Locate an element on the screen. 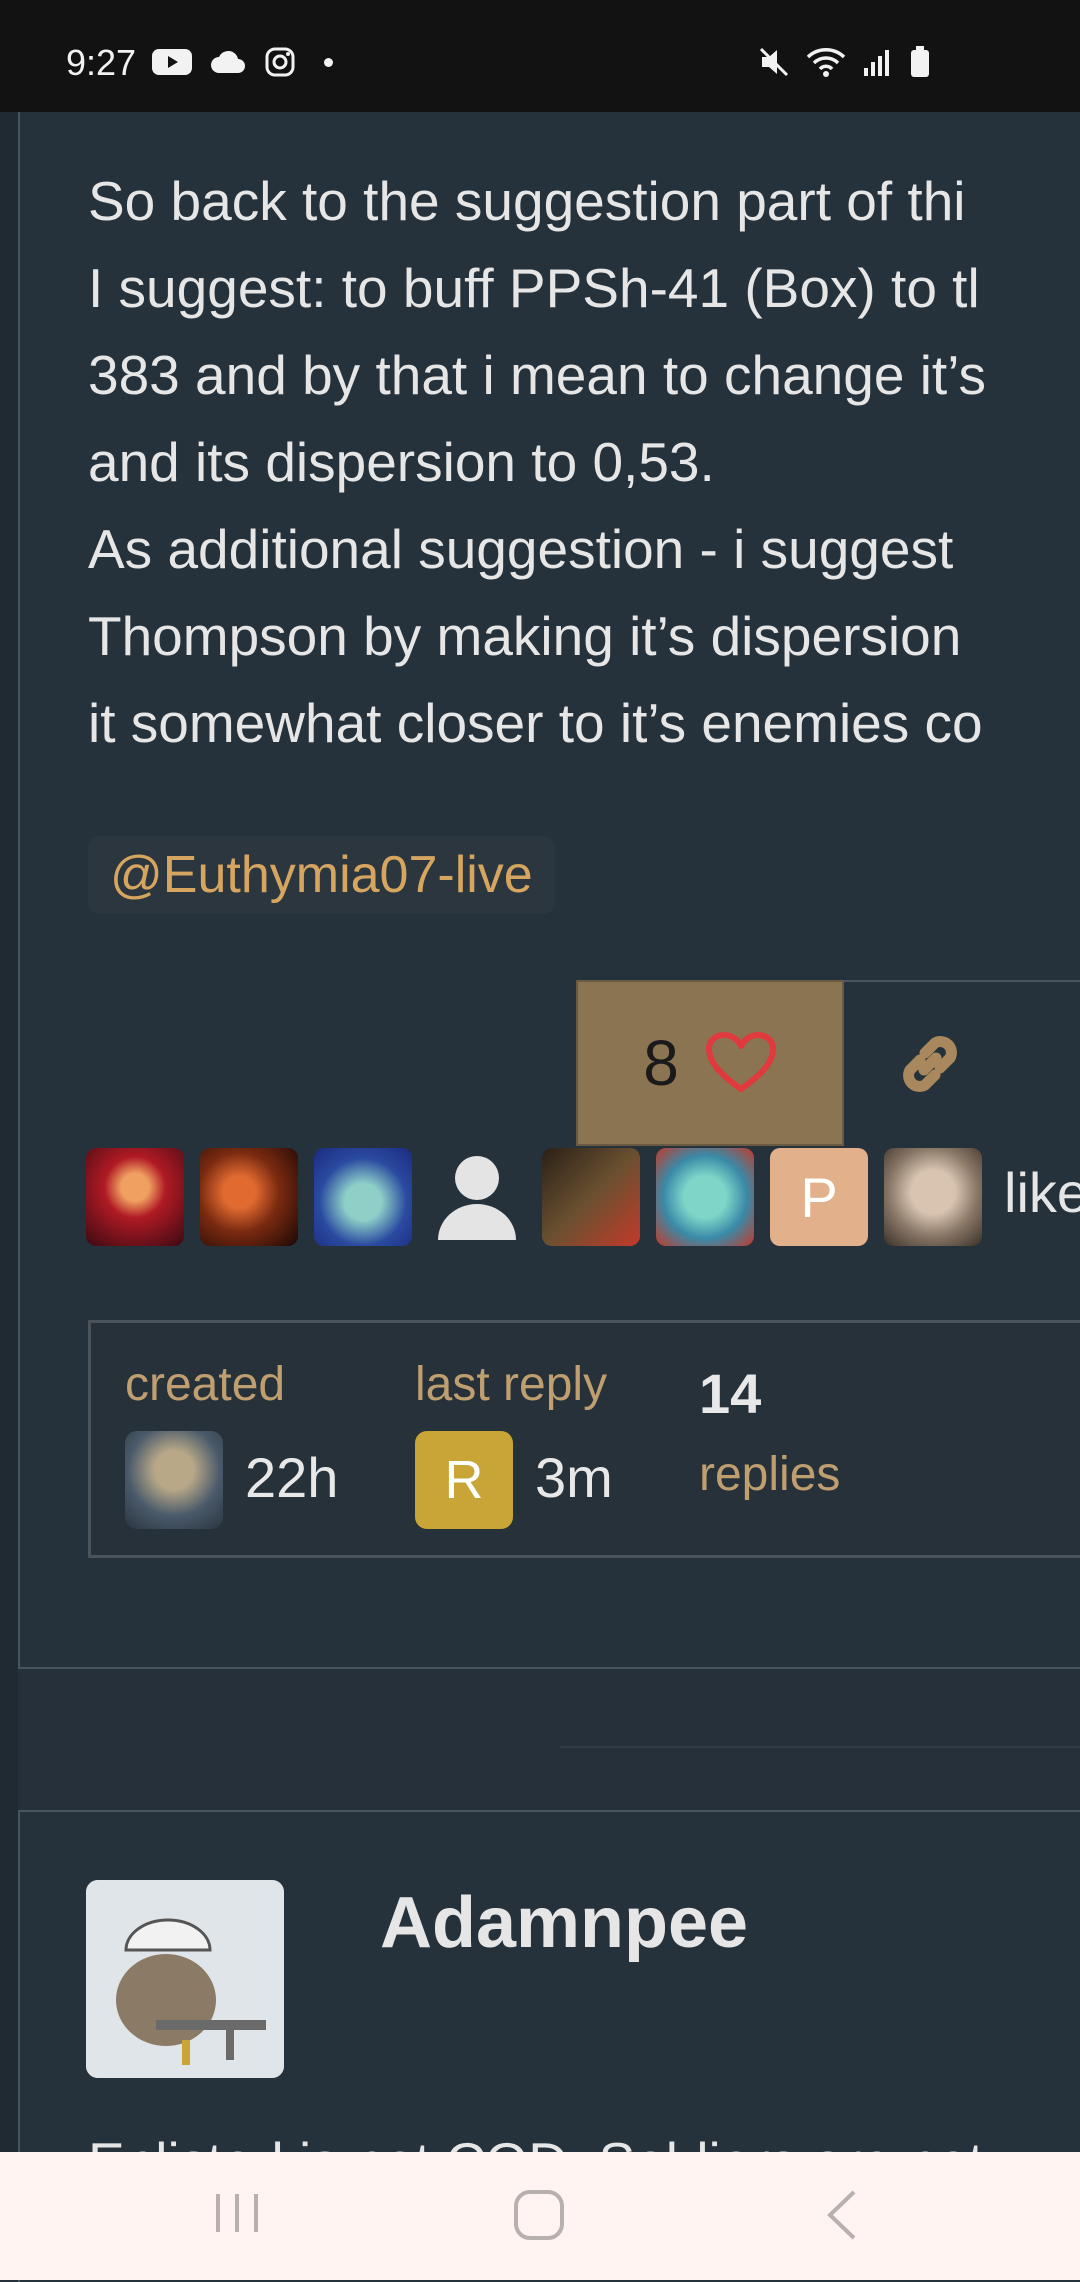 The width and height of the screenshot is (1080, 2282). like-count: 8 is located at coordinates (661, 1063).